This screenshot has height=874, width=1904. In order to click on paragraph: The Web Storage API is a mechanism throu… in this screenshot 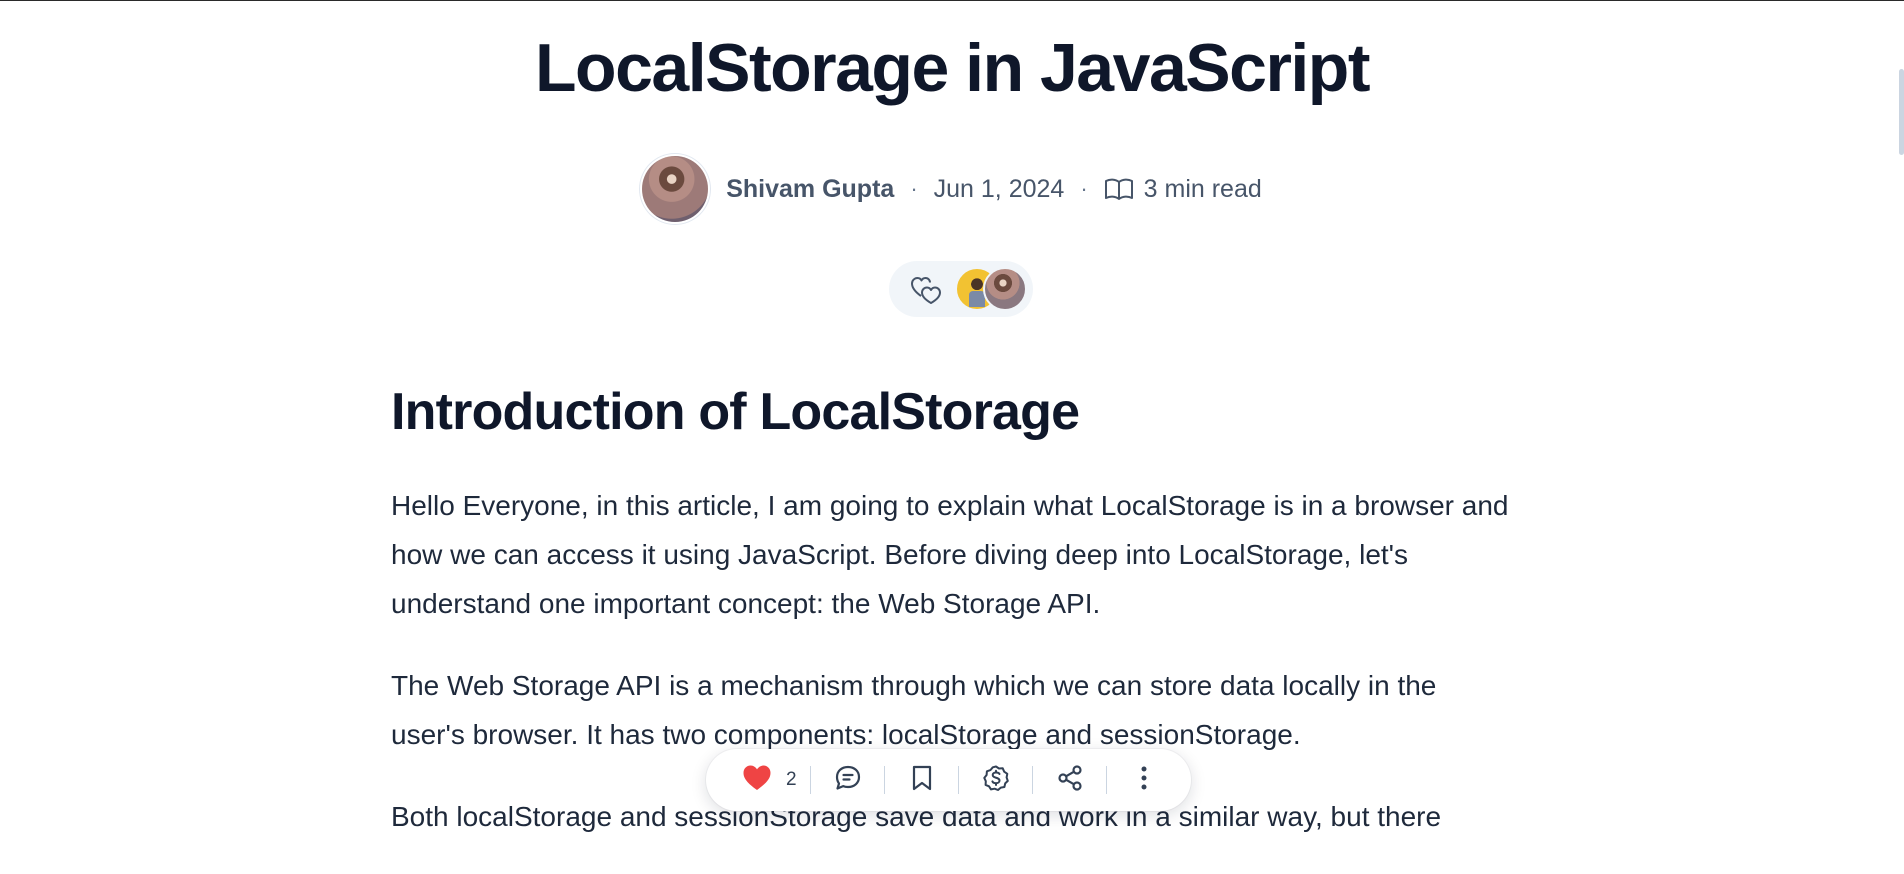, I will do `click(914, 710)`.